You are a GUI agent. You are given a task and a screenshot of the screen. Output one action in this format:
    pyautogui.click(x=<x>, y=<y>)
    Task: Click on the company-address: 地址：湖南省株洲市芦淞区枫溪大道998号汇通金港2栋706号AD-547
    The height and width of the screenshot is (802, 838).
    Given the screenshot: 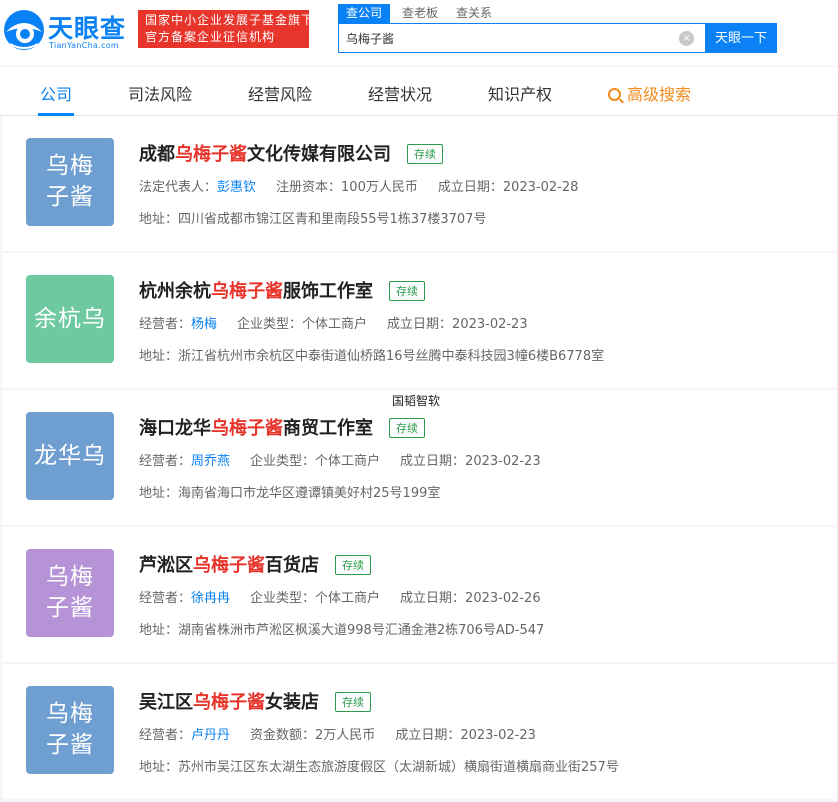 What is the action you would take?
    pyautogui.click(x=342, y=630)
    